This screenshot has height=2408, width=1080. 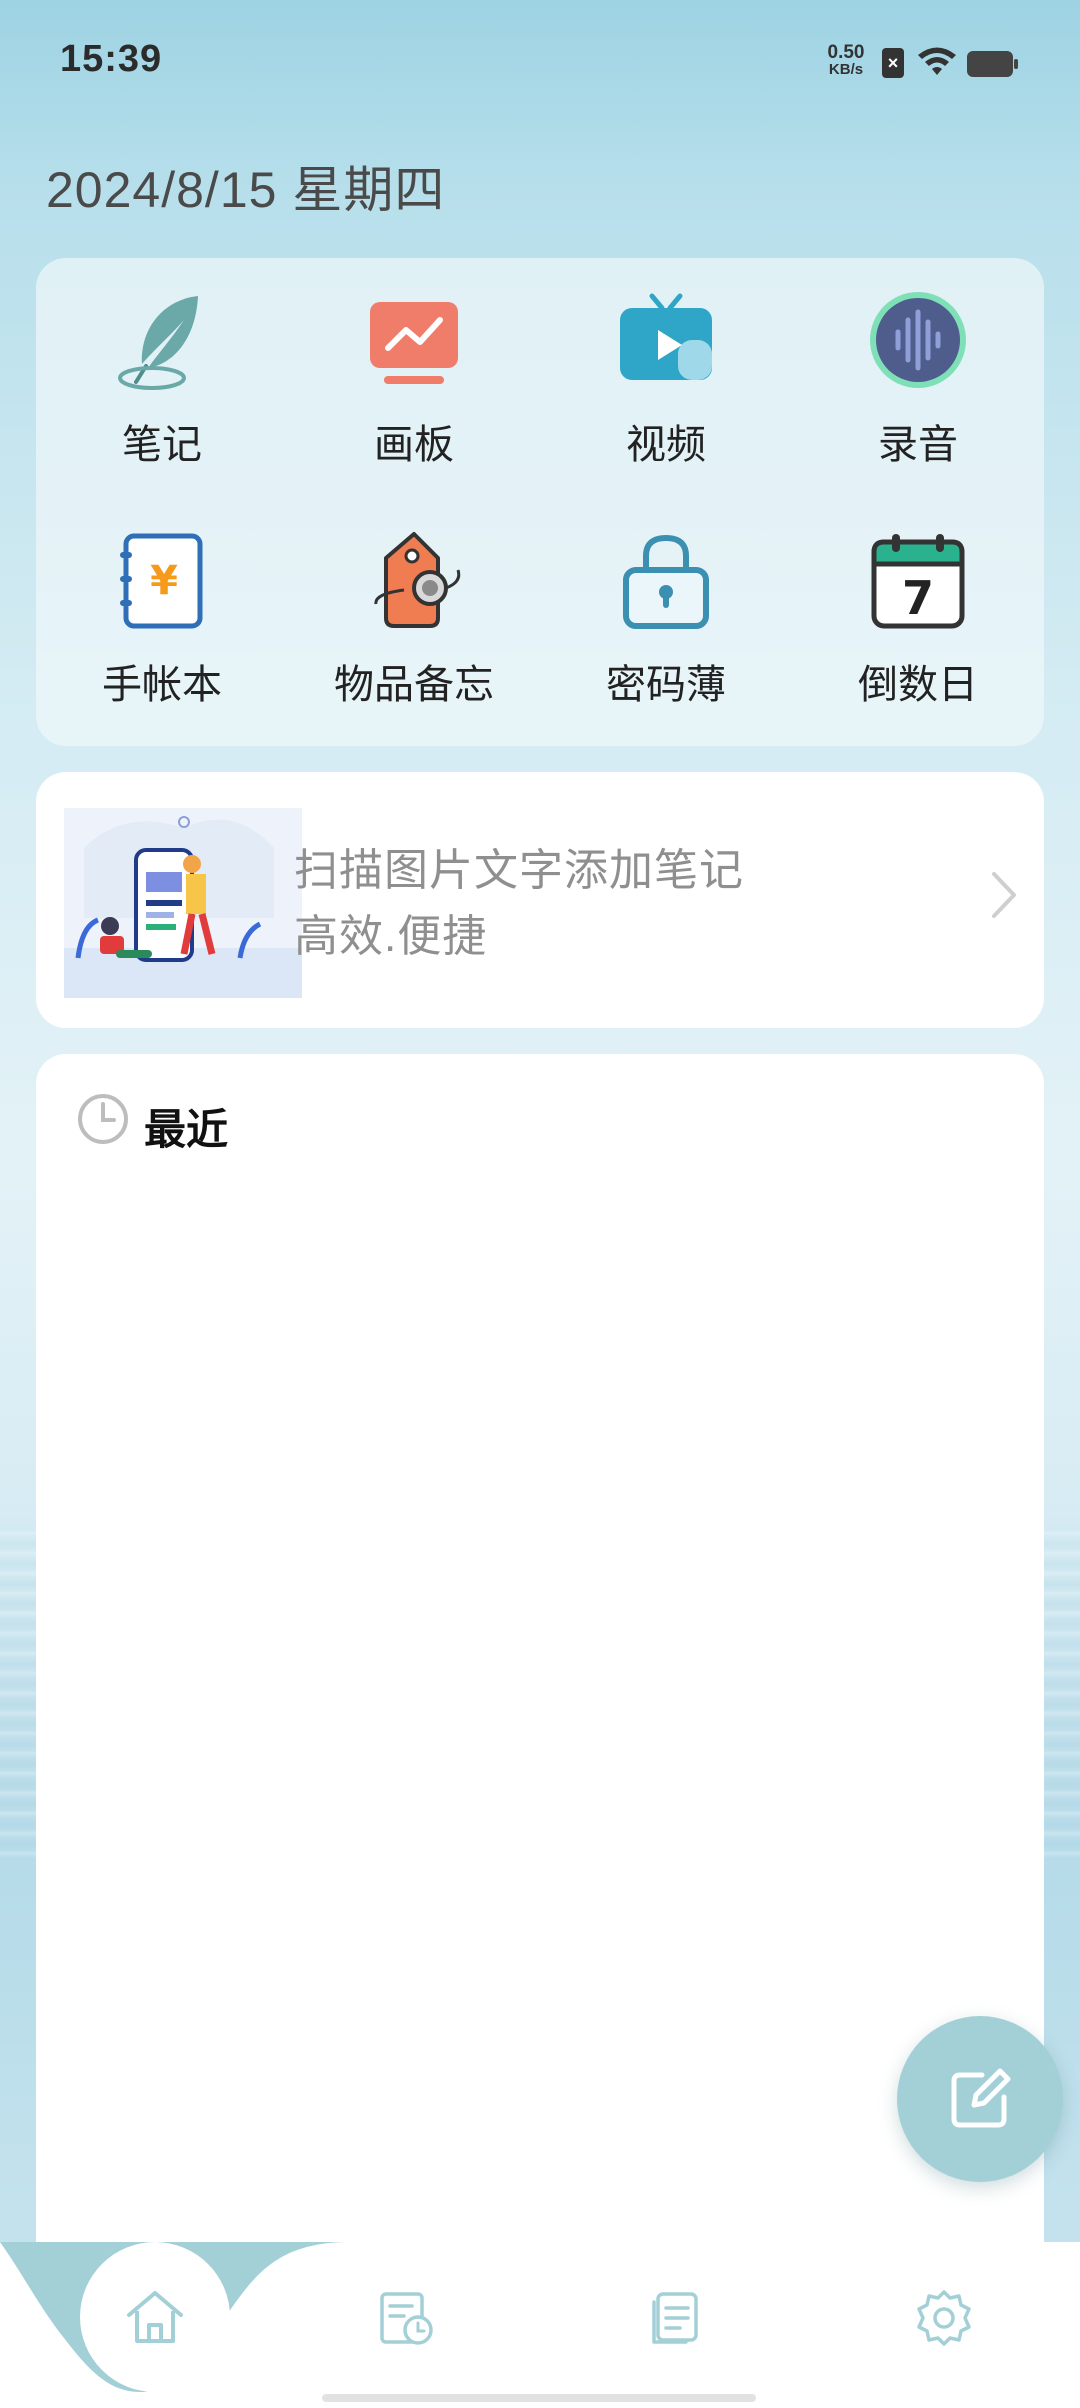 What do you see at coordinates (666, 581) in the screenshot?
I see `lock-icon` at bounding box center [666, 581].